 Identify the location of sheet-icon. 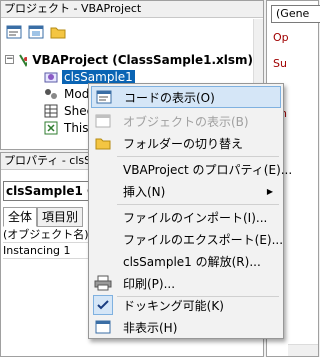
(51, 110).